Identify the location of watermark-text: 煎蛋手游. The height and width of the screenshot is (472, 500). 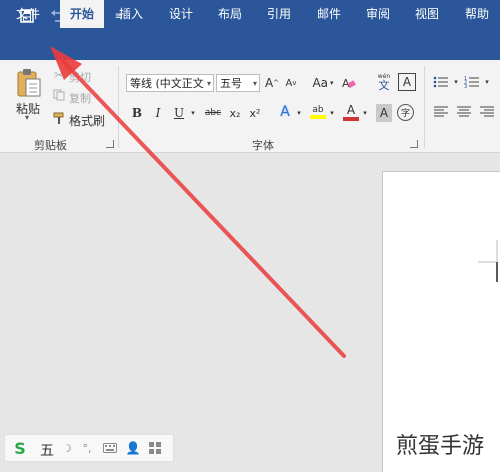
(440, 446).